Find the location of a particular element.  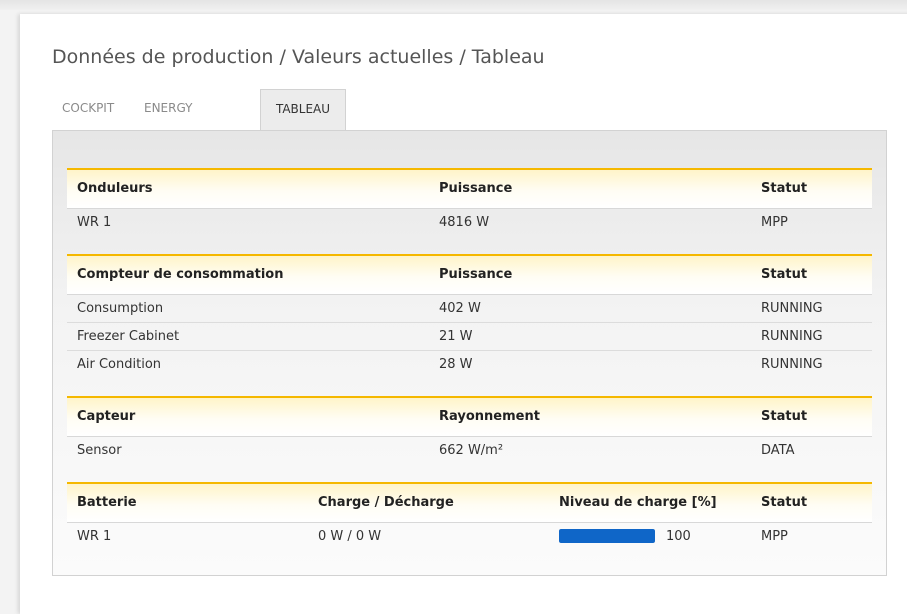

table-header: Capteur Rayonnement Statut is located at coordinates (469, 416).